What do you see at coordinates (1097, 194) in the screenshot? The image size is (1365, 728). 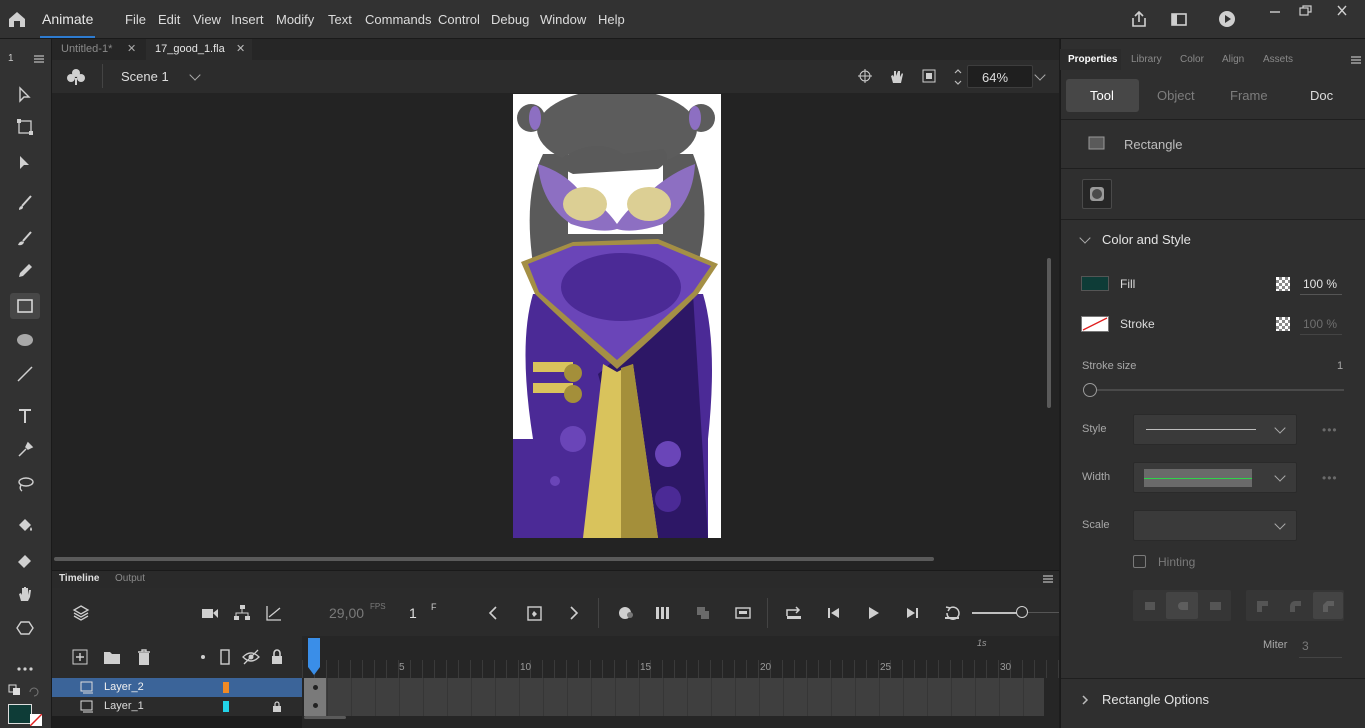 I see `object-drawing-button` at bounding box center [1097, 194].